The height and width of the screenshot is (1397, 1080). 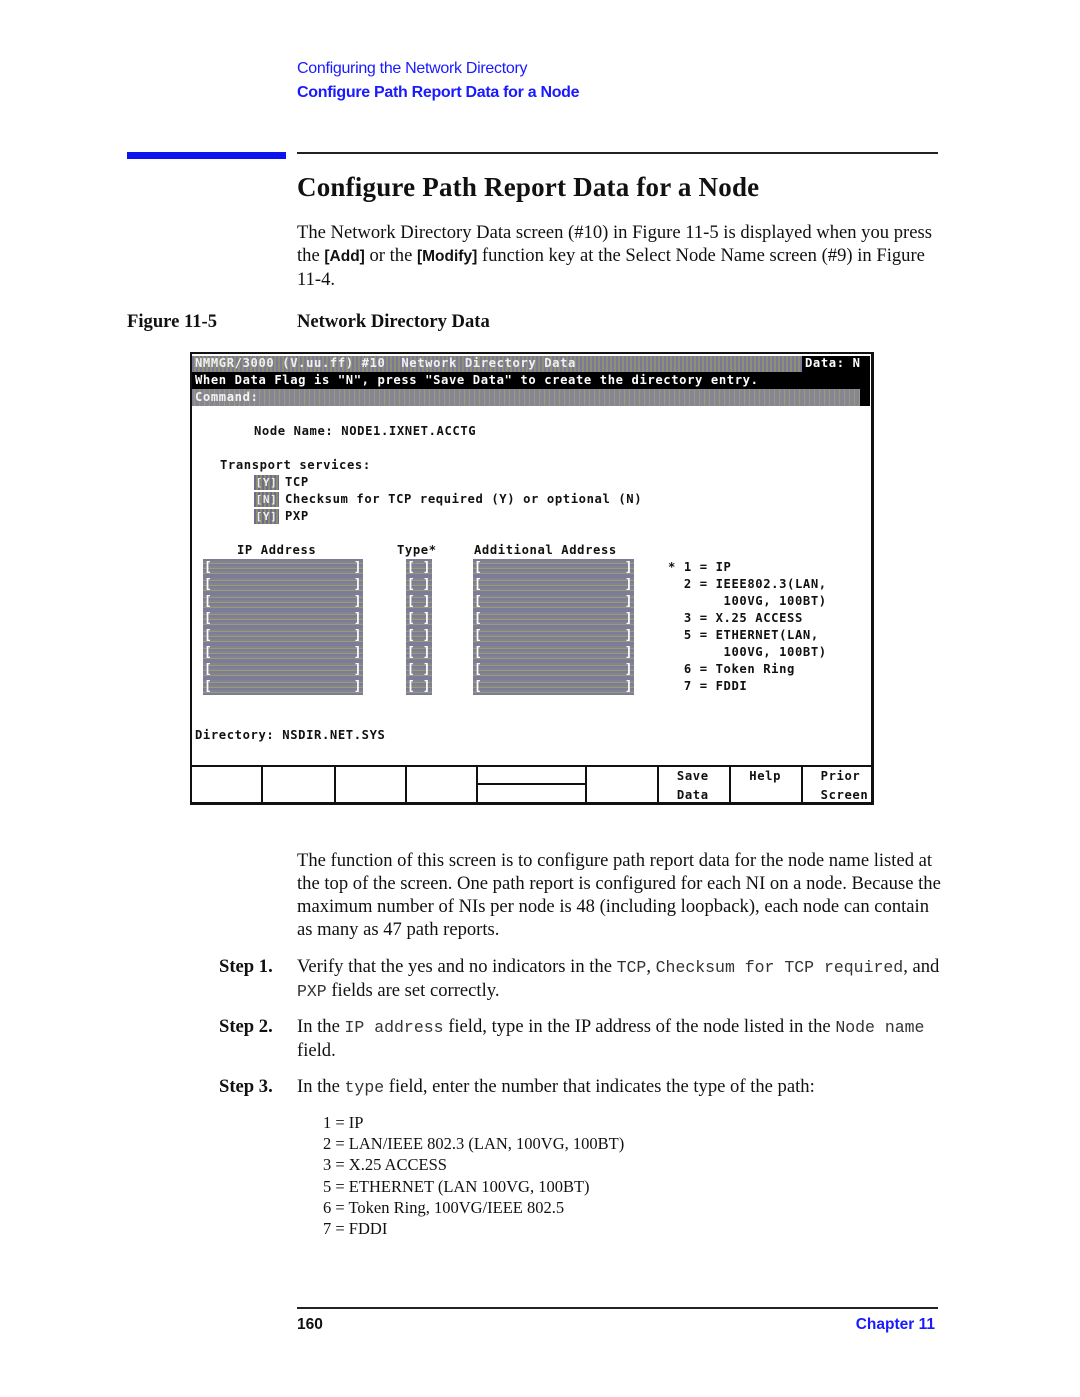 What do you see at coordinates (731, 669) in the screenshot?
I see `type-legend-item: 6 = Token Ring` at bounding box center [731, 669].